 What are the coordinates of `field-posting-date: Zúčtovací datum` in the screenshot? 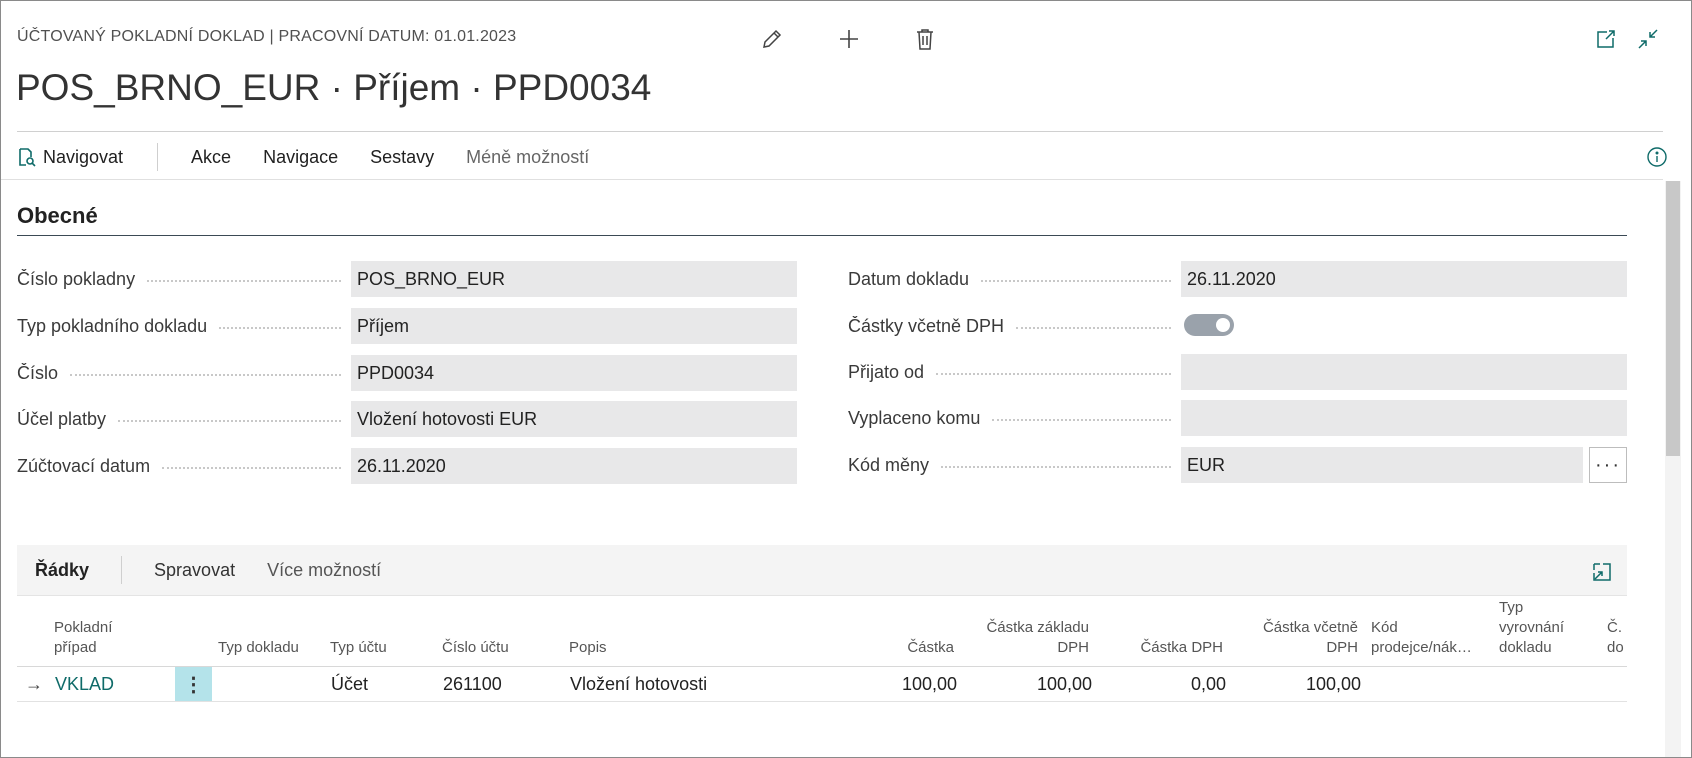 It's located at (184, 466).